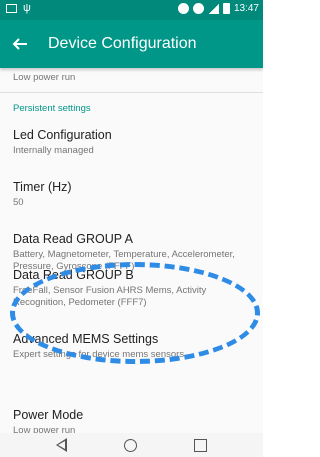  Describe the element at coordinates (42, 187) in the screenshot. I see `setting-title: Timer (Hz)` at that location.